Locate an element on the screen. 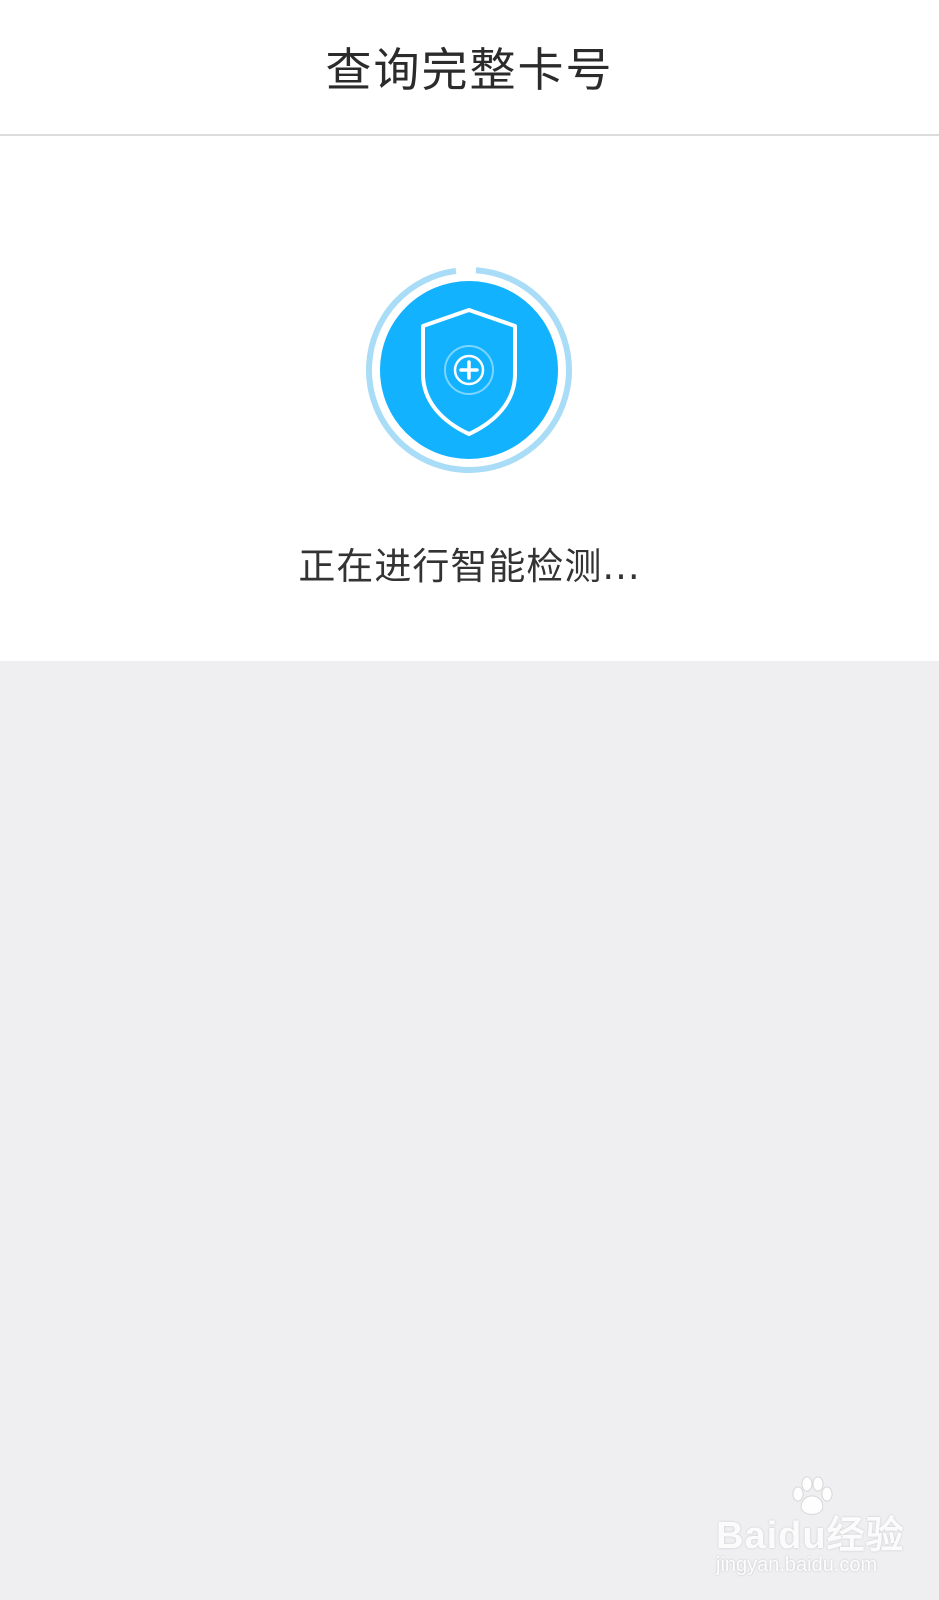 This screenshot has height=1600, width=939. header-bar: 查询完整卡号 is located at coordinates (469, 68).